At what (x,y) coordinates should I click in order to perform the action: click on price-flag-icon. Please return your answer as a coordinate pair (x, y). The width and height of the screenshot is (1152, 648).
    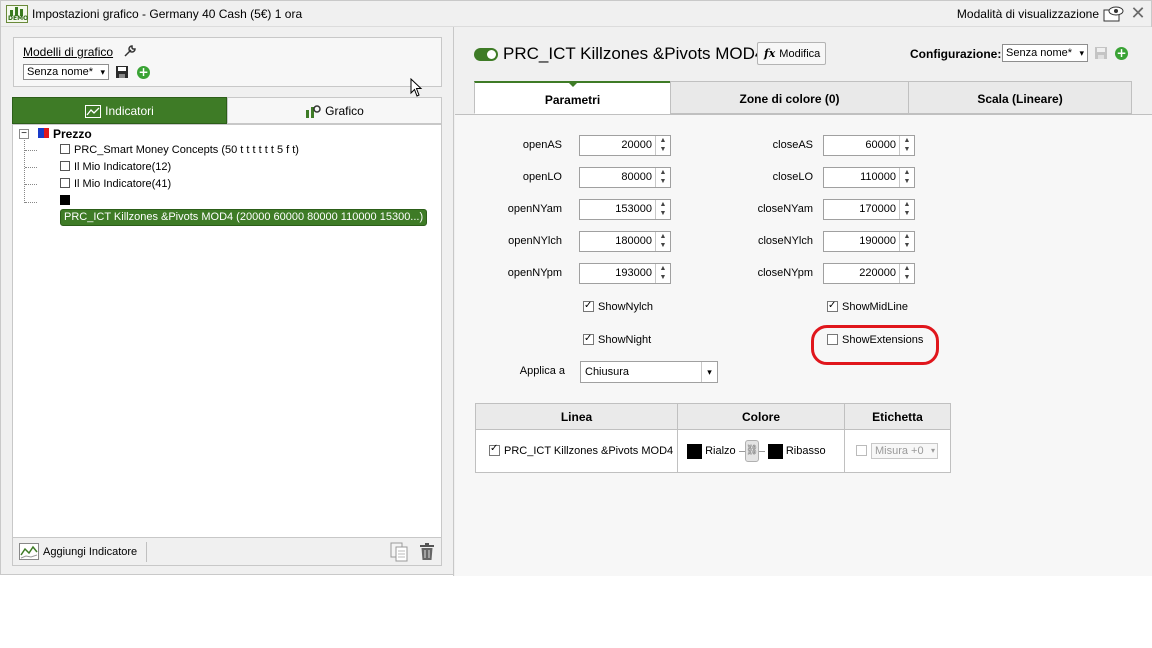
    Looking at the image, I should click on (43, 133).